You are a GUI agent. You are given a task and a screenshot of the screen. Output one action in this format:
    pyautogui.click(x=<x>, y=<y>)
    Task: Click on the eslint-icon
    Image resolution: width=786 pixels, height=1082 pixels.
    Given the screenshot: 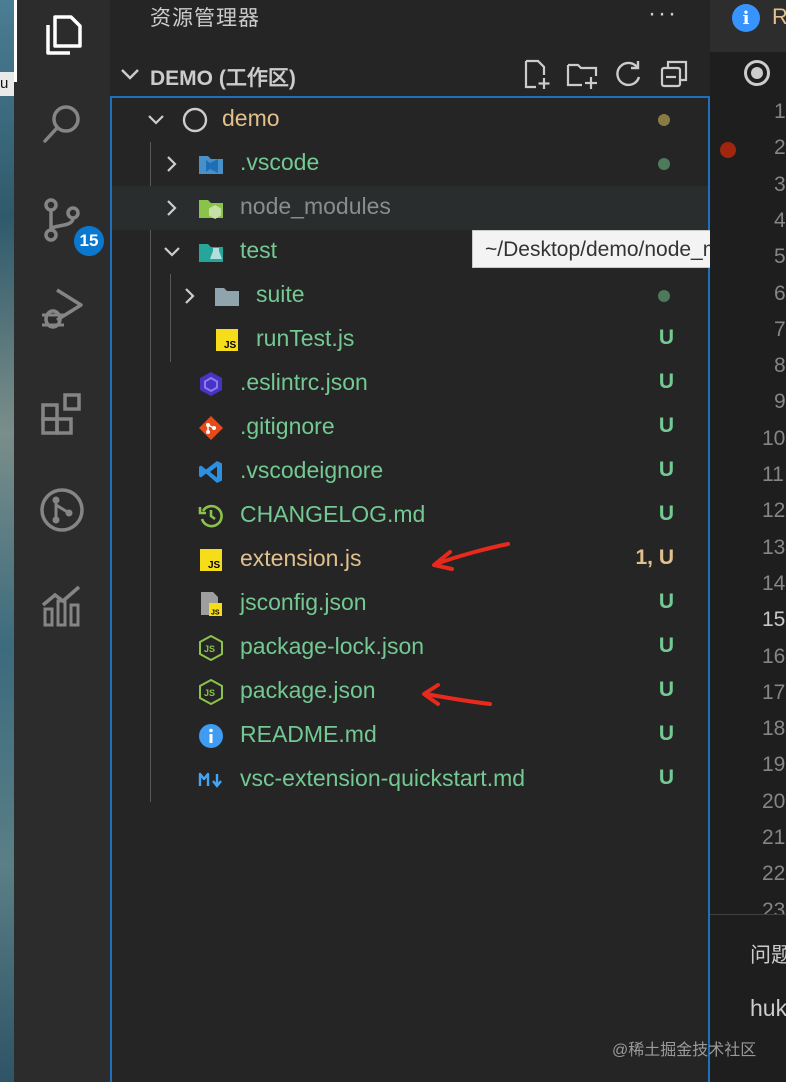 What is the action you would take?
    pyautogui.click(x=211, y=384)
    